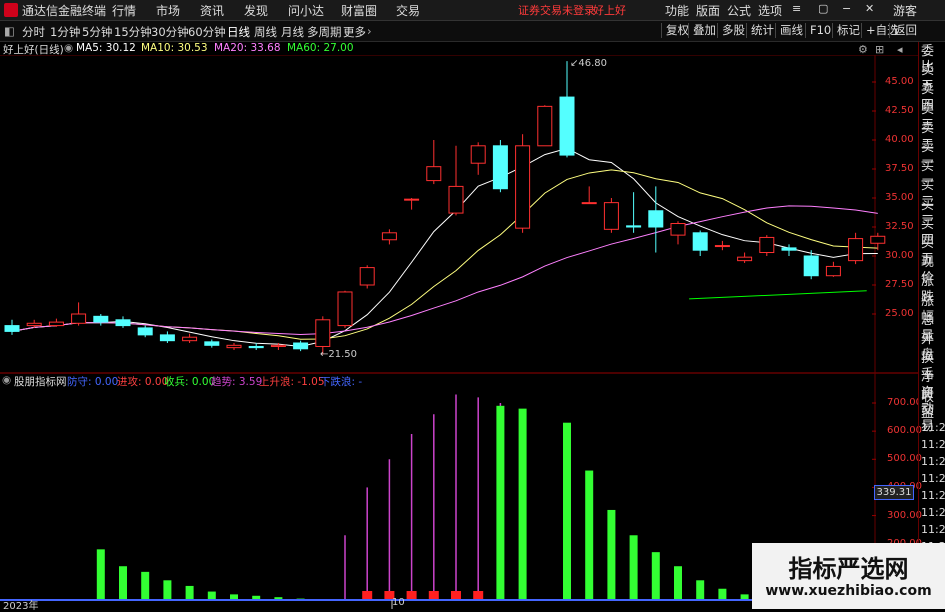 The image size is (945, 612). I want to click on indicator-tick: 300.00, so click(904, 515).